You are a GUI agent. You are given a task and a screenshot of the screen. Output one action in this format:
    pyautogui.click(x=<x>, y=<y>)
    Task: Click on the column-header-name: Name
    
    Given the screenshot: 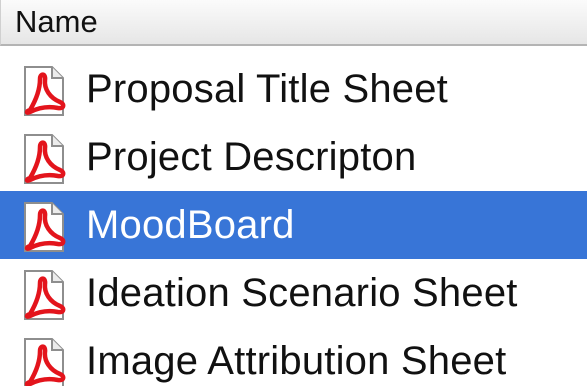 What is the action you would take?
    pyautogui.click(x=293, y=23)
    